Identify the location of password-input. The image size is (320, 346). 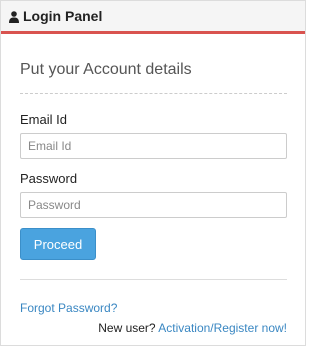
(153, 205).